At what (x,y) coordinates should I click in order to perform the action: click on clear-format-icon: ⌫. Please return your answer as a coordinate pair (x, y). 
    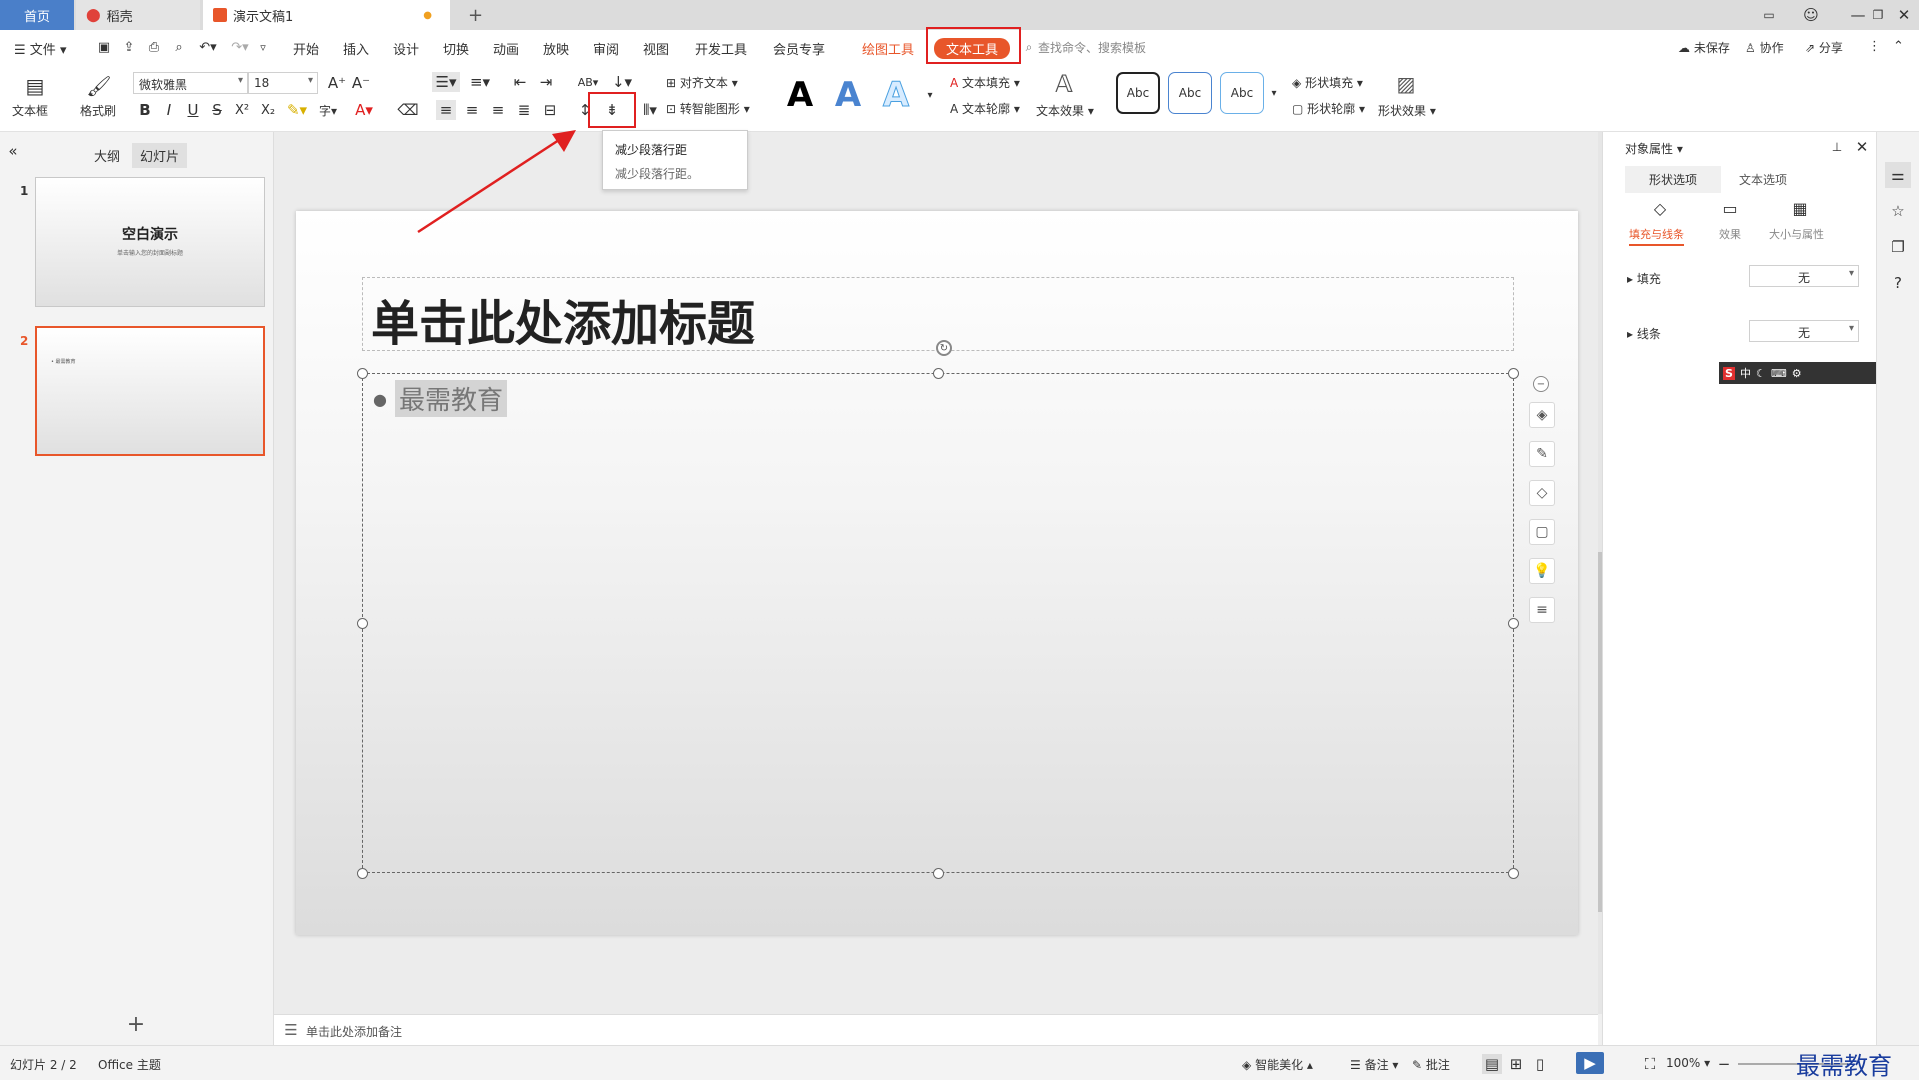
    Looking at the image, I should click on (407, 110).